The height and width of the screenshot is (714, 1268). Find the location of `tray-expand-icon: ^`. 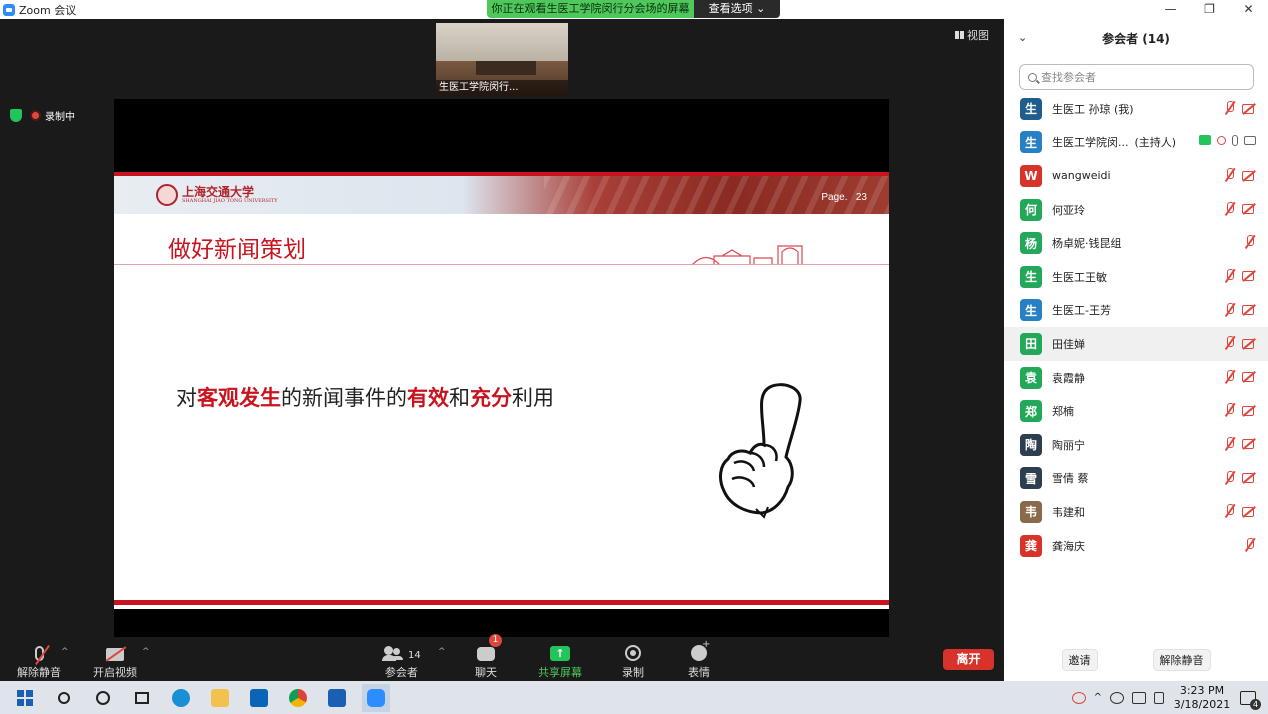

tray-expand-icon: ^ is located at coordinates (1098, 697).